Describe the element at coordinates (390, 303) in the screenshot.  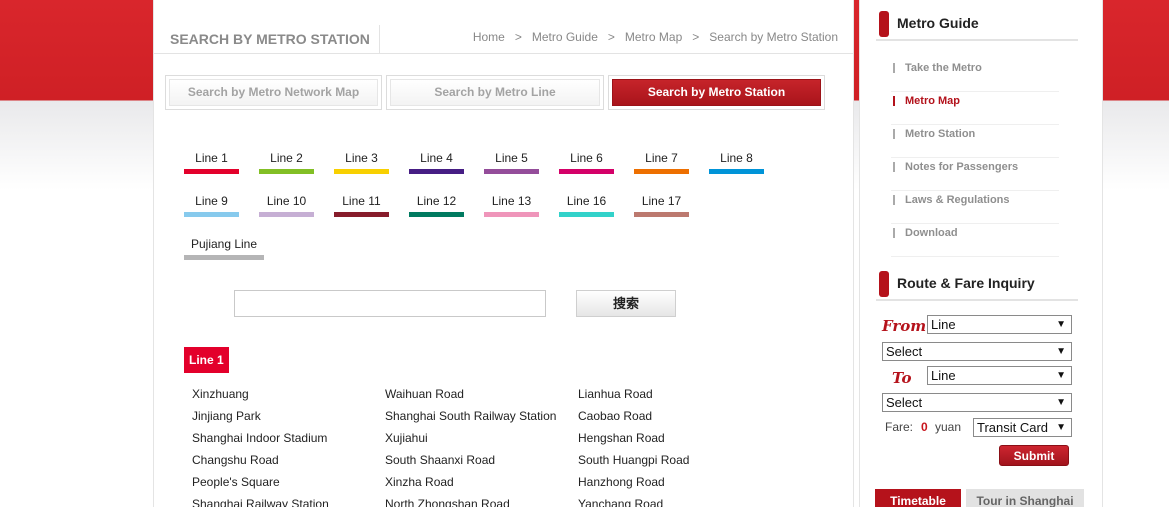
I see `station-search-input` at that location.